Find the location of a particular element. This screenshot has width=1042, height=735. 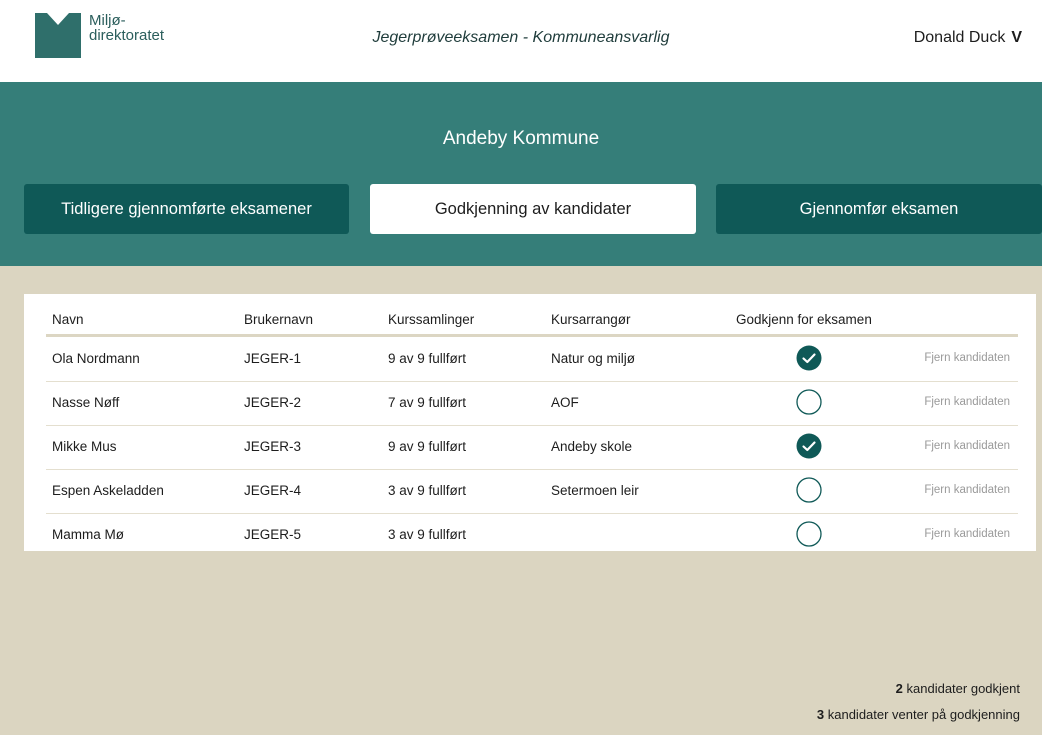

cell-sessions: 7 av 9 fullført is located at coordinates (427, 402).